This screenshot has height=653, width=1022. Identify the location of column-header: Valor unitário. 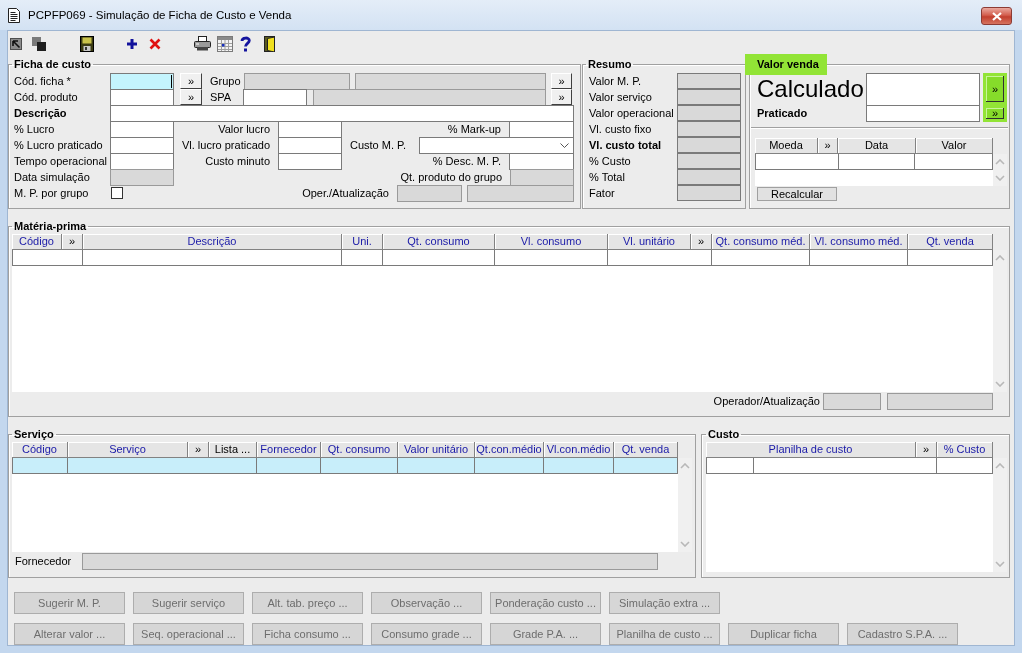
(436, 450).